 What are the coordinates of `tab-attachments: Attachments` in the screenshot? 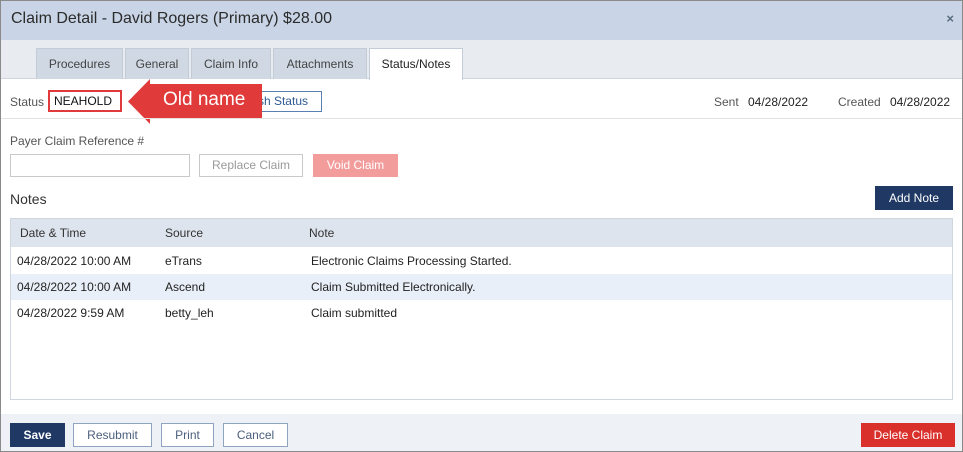 It's located at (320, 63).